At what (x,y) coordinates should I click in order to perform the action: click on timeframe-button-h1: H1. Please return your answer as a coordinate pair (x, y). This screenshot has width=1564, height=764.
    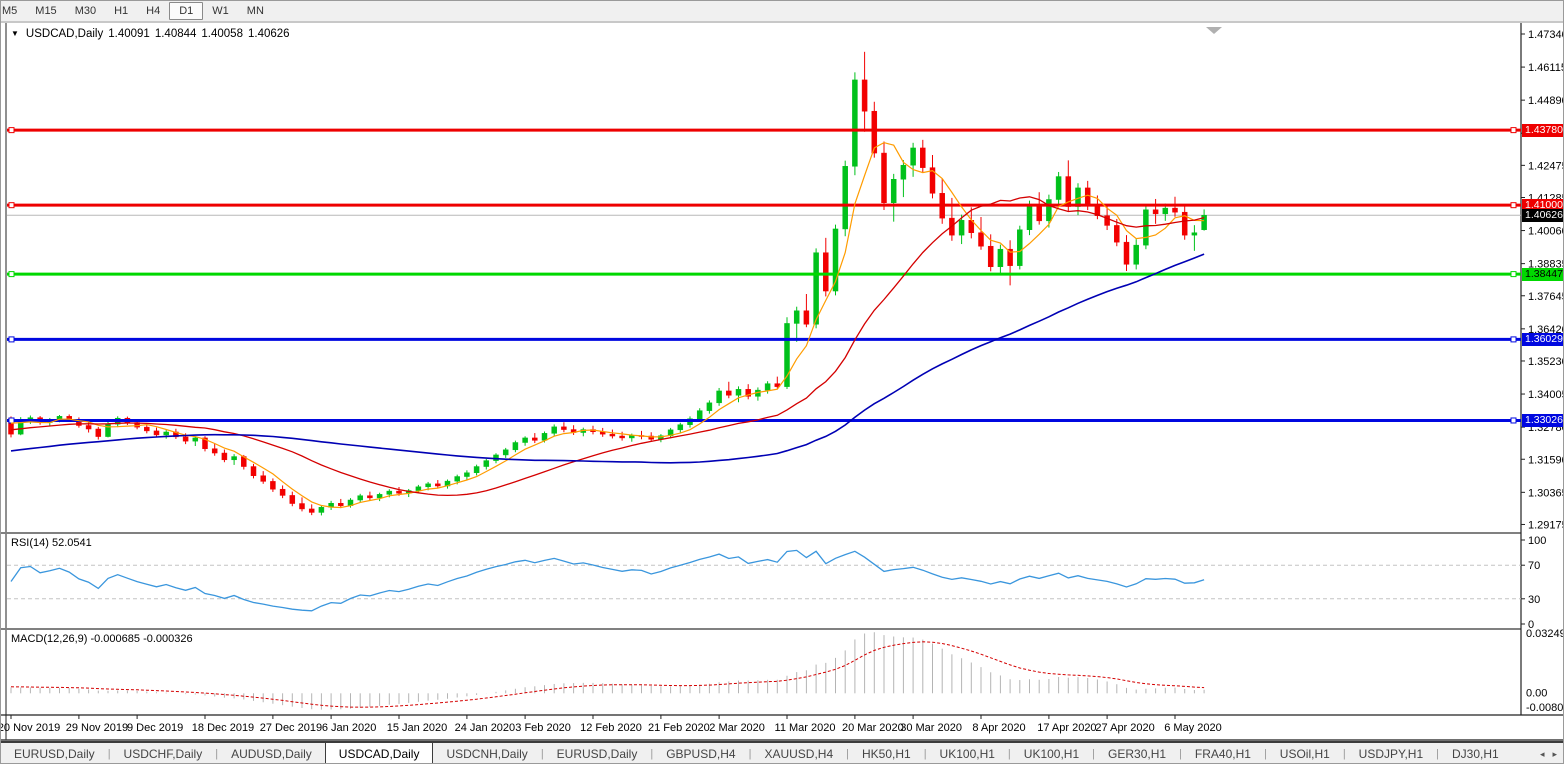
    Looking at the image, I should click on (121, 11).